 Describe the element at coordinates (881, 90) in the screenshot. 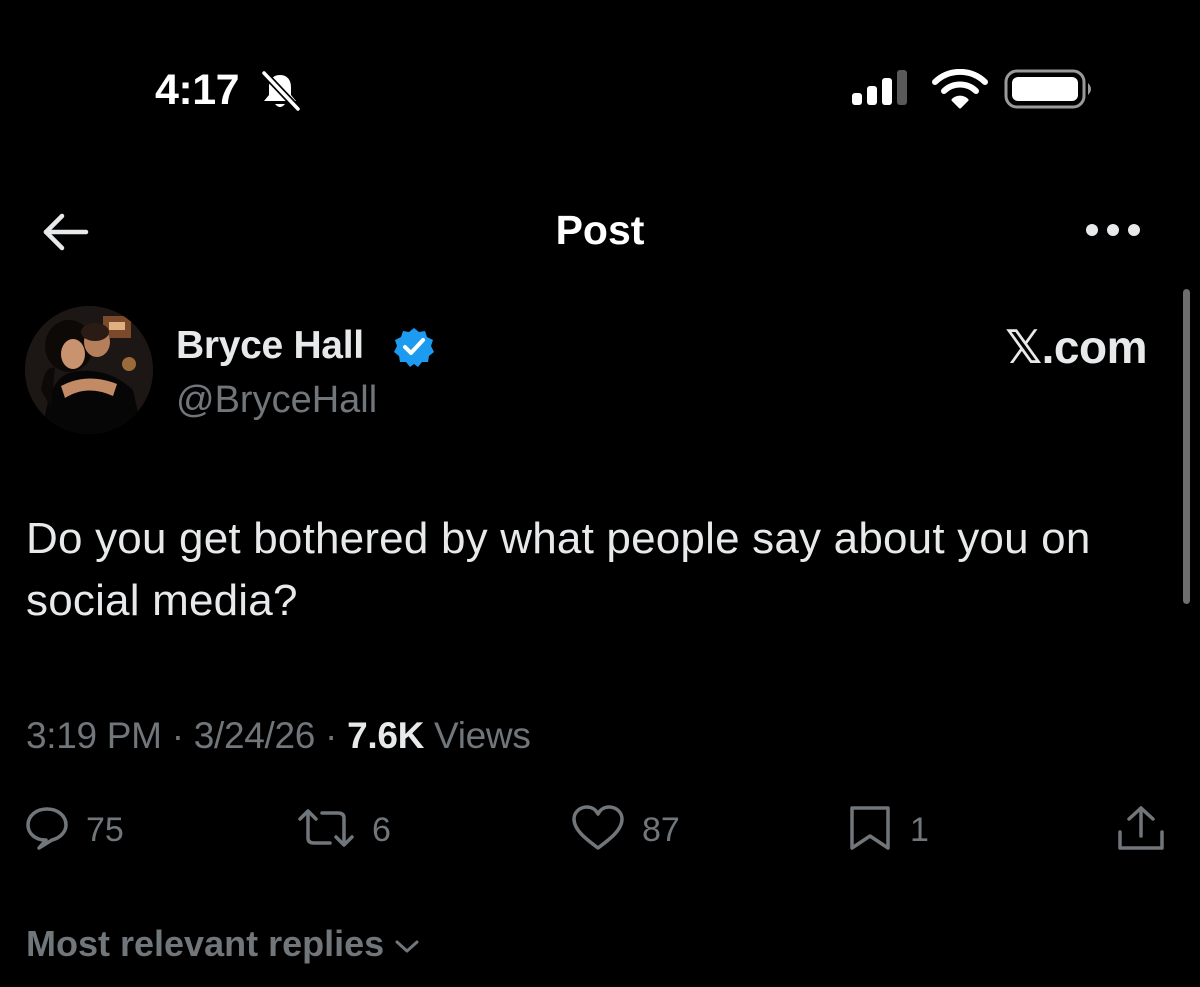

I see `cellular-signal-icon` at that location.